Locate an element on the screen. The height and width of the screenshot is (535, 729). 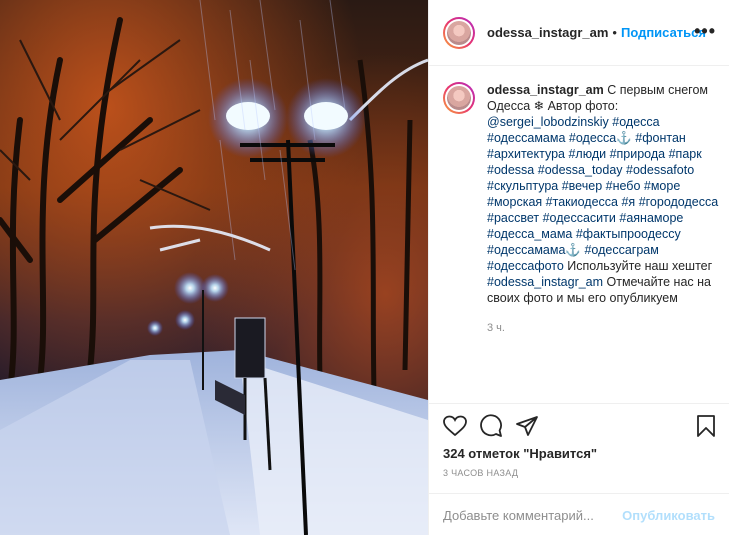
caption-avatar is located at coordinates (459, 98).